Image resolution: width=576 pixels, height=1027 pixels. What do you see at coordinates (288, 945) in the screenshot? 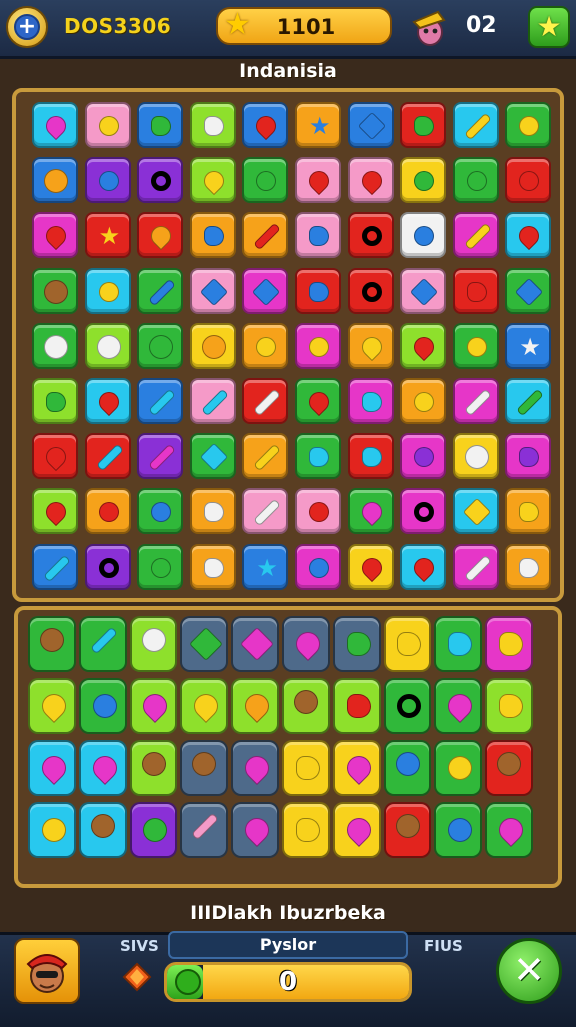
I see `player-name-field: Pyslor` at bounding box center [288, 945].